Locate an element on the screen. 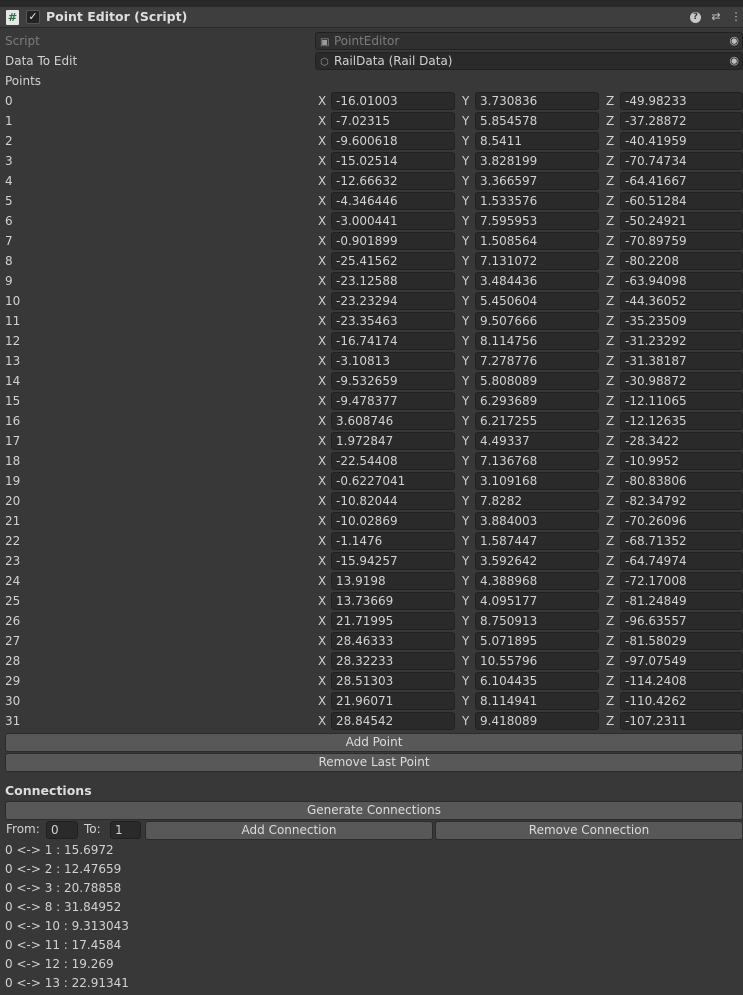 The width and height of the screenshot is (743, 995). point-y-field: 3.592642 is located at coordinates (537, 561).